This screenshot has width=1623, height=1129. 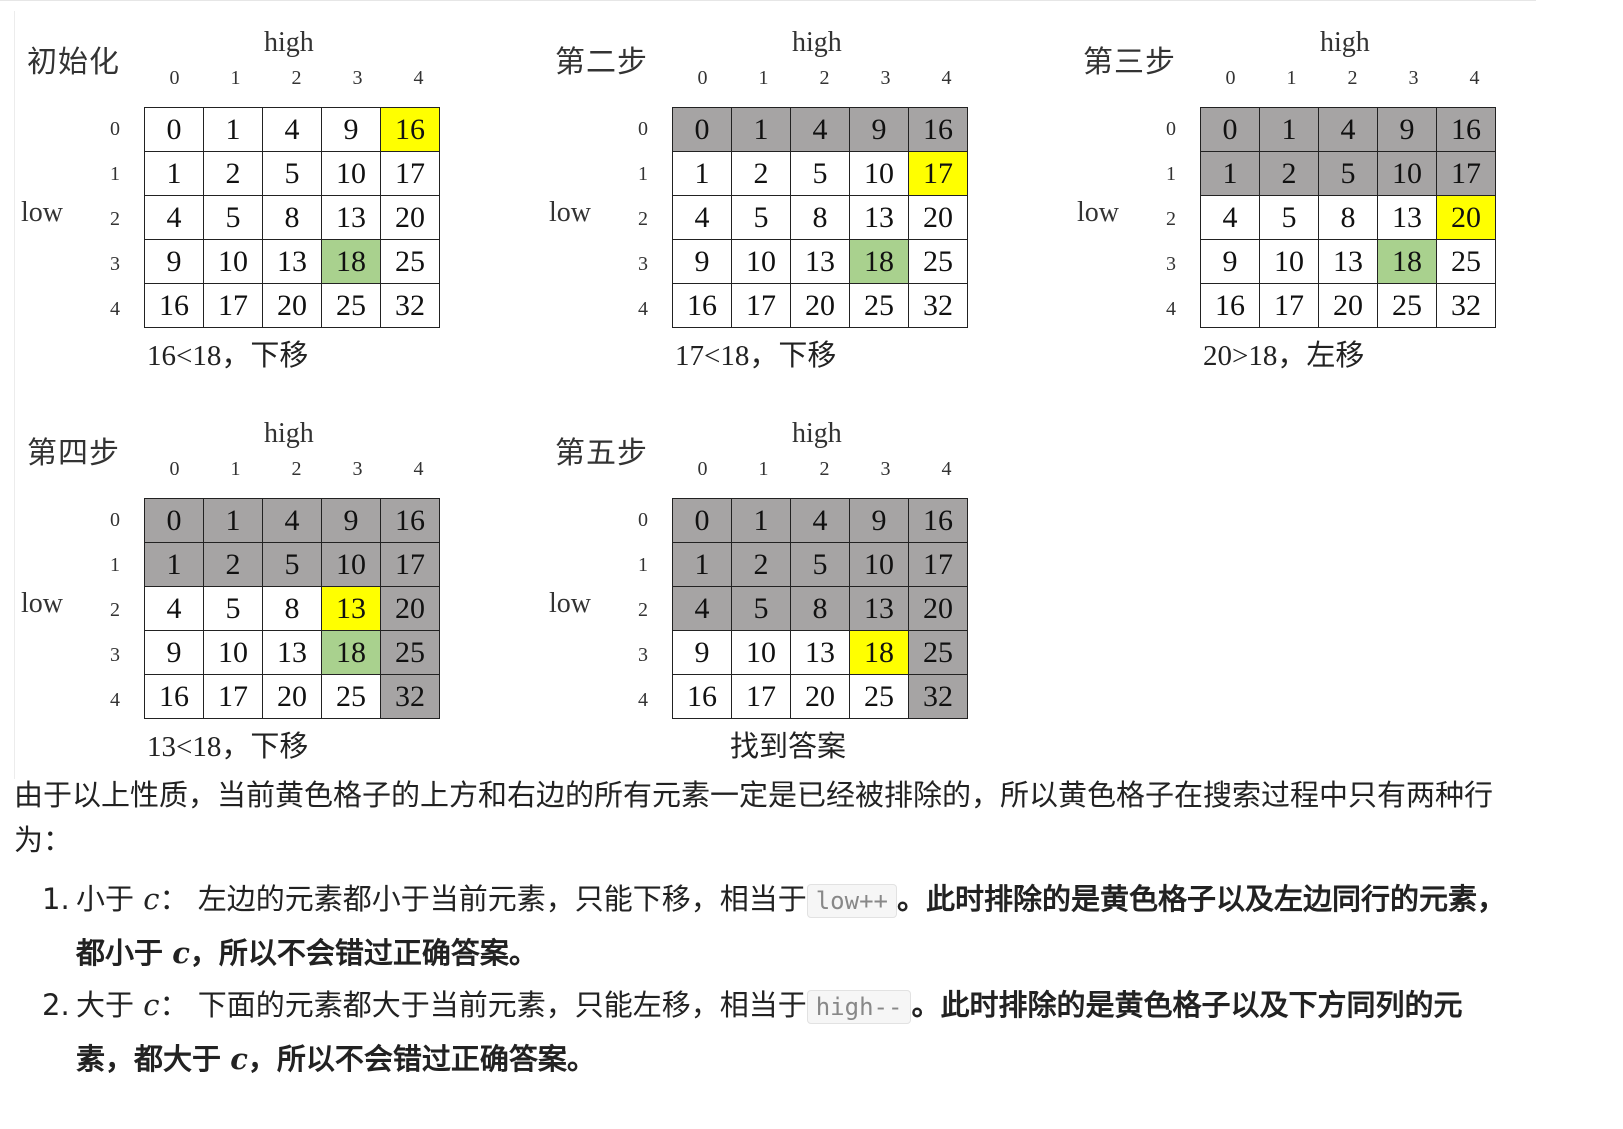 What do you see at coordinates (56, 899) in the screenshot?
I see `list-number: 1.` at bounding box center [56, 899].